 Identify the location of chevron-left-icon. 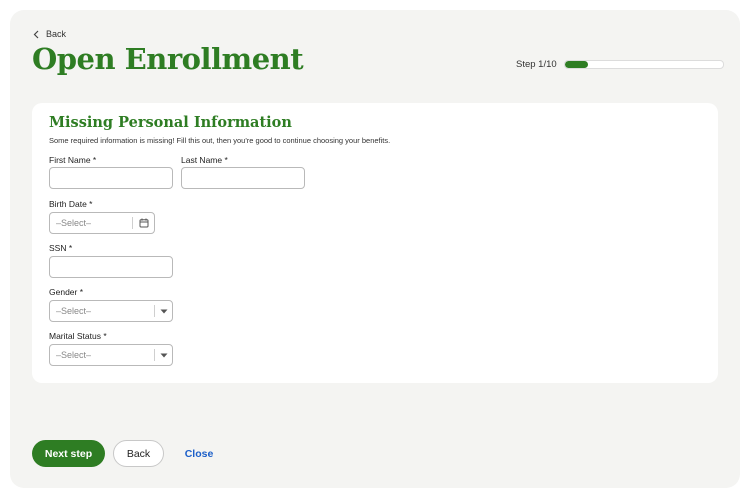
(36, 34).